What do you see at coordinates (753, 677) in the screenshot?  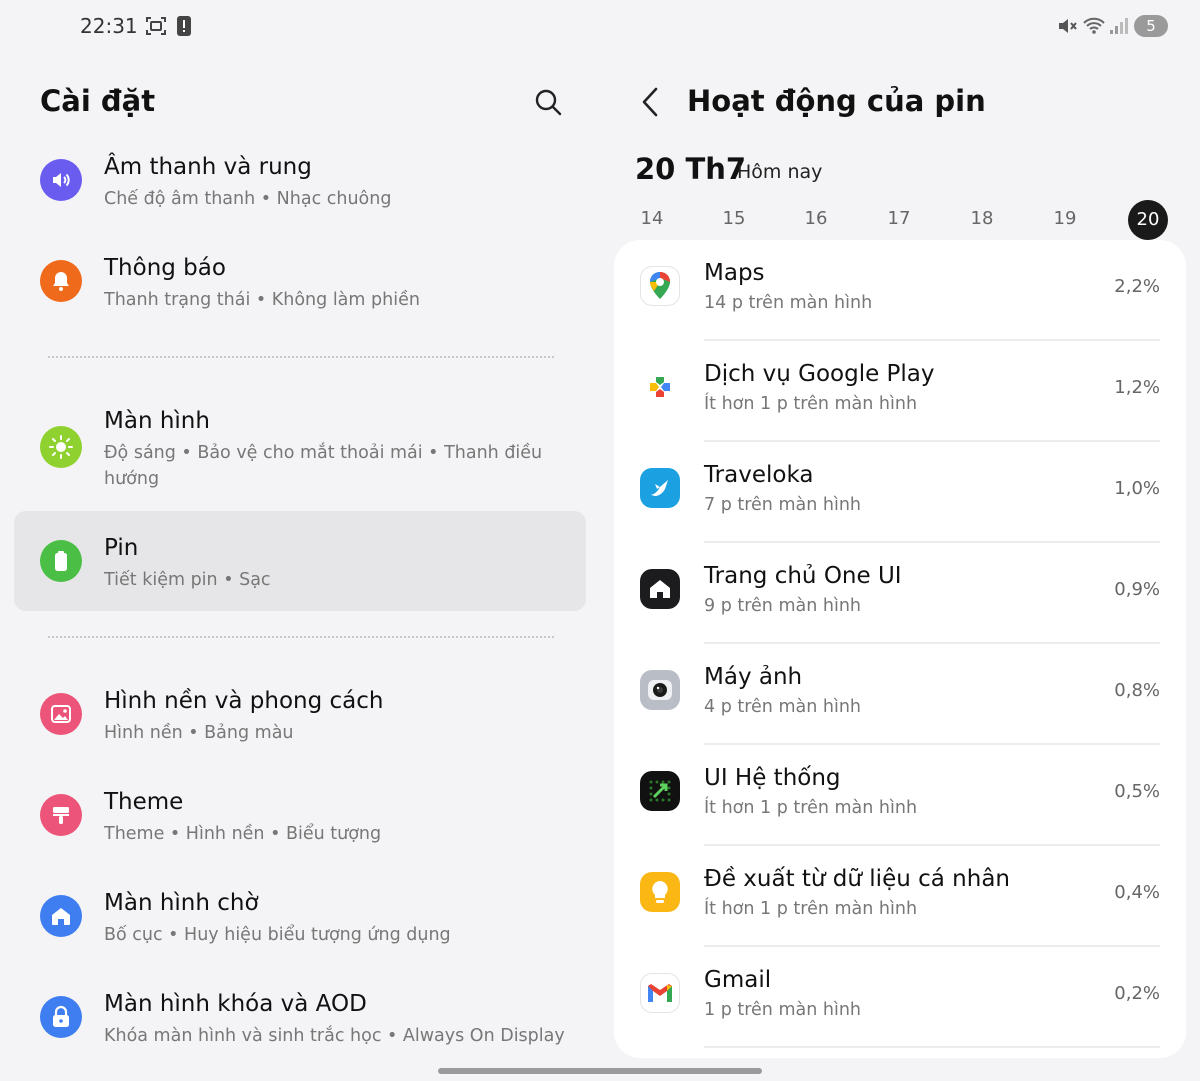 I see `app-name: Máy ảnh` at bounding box center [753, 677].